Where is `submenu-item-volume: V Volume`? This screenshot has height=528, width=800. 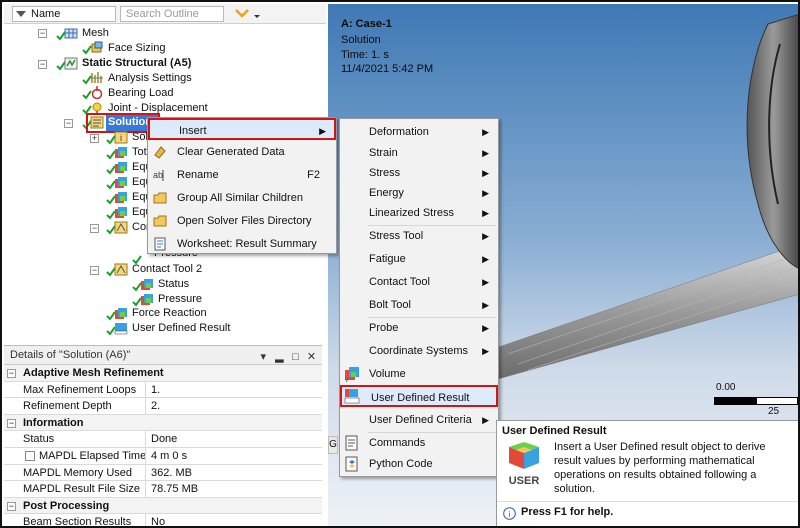 submenu-item-volume: V Volume is located at coordinates (419, 374).